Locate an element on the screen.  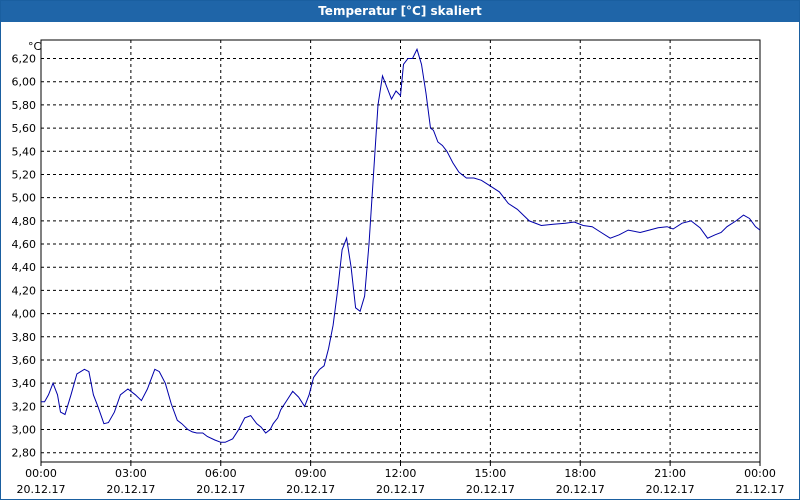
y-tick-label: 2,80 is located at coordinates (24, 453).